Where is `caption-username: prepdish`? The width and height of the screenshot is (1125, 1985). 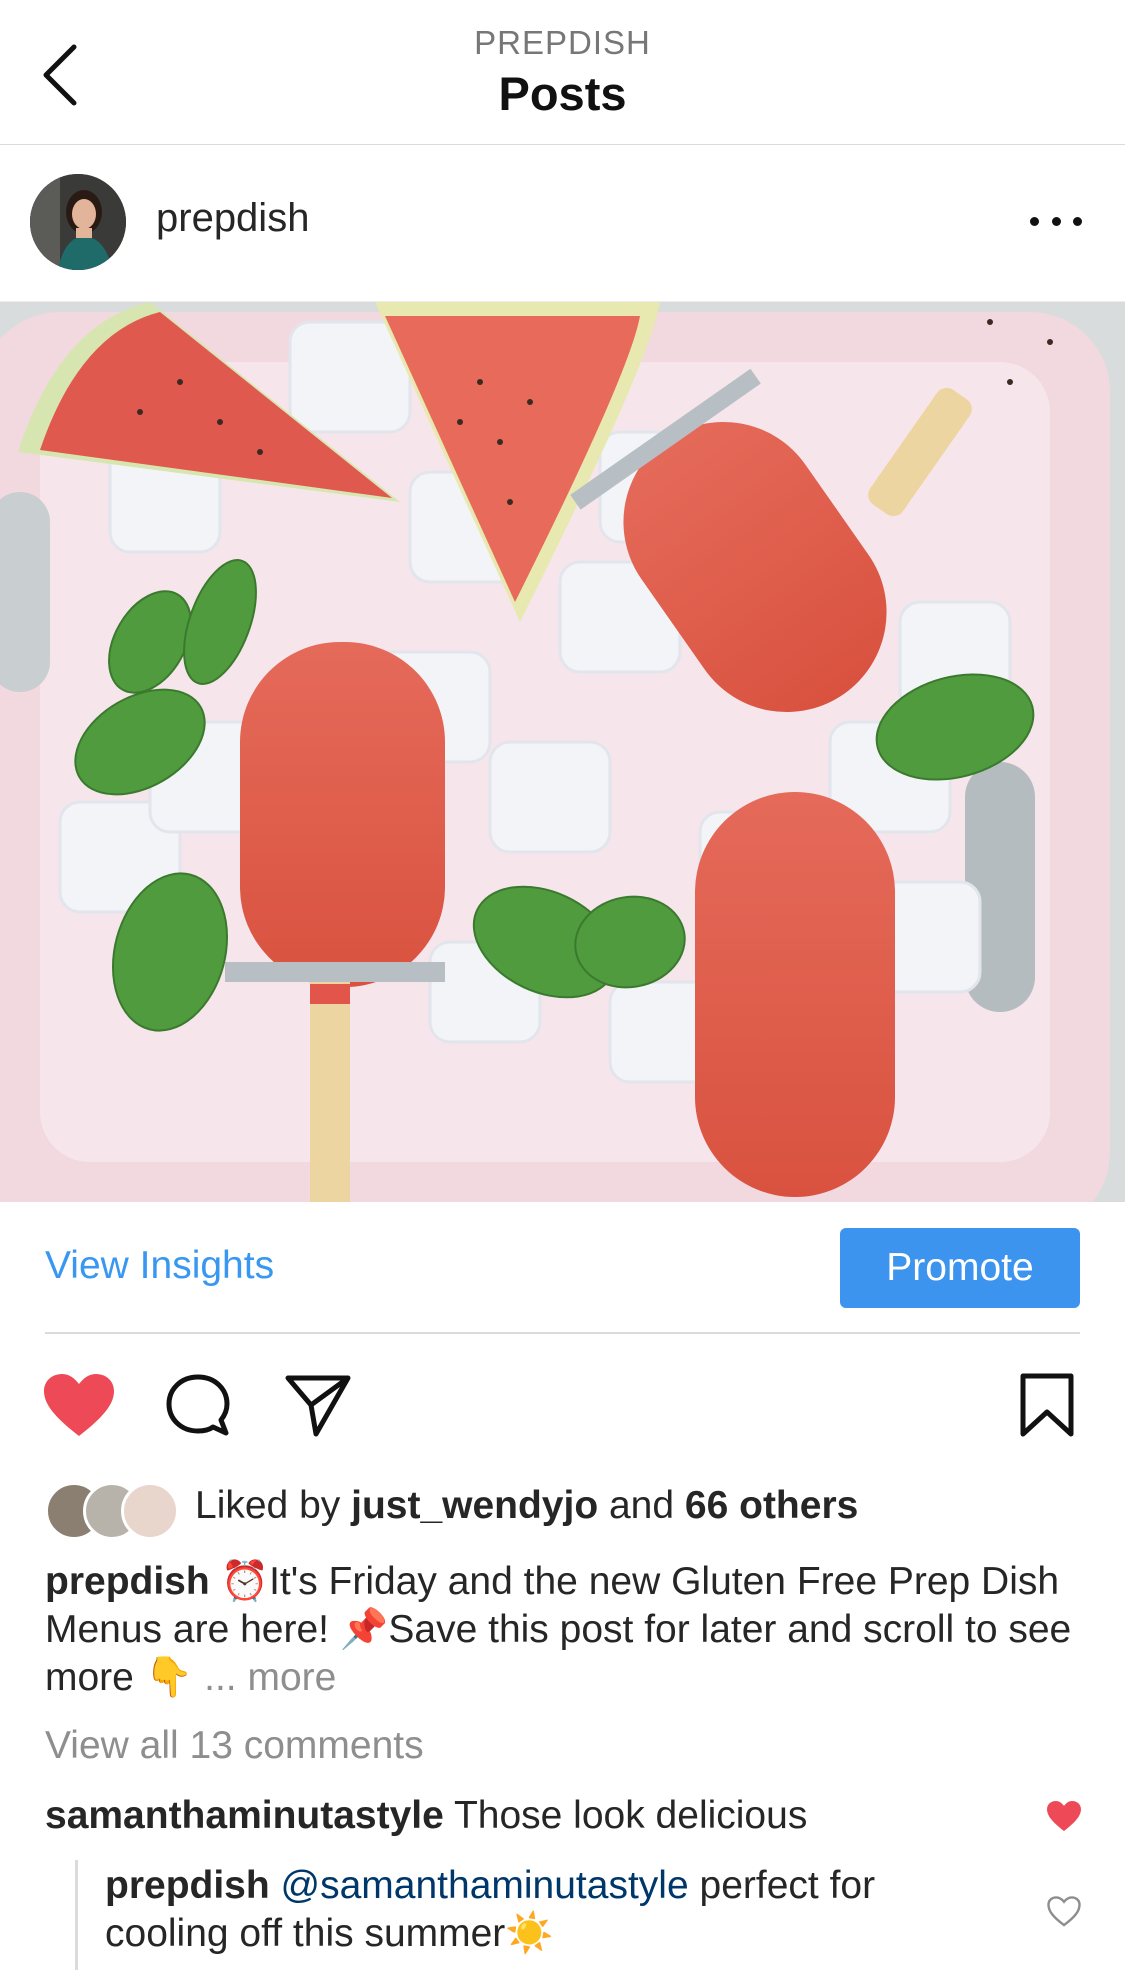
caption-username: prepdish is located at coordinates (127, 1581).